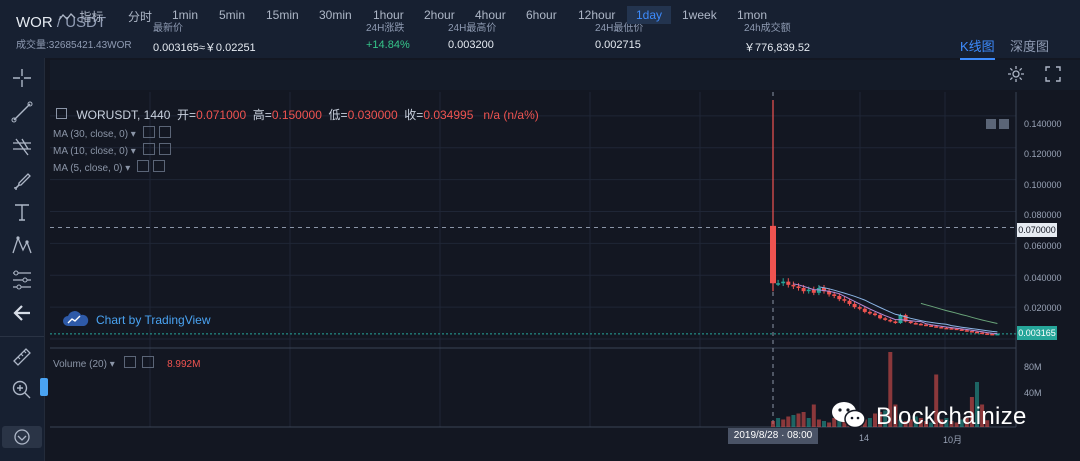 The height and width of the screenshot is (461, 1080). Describe the element at coordinates (88, 168) in the screenshot. I see `ma-label: MA (5, close, 0)` at that location.